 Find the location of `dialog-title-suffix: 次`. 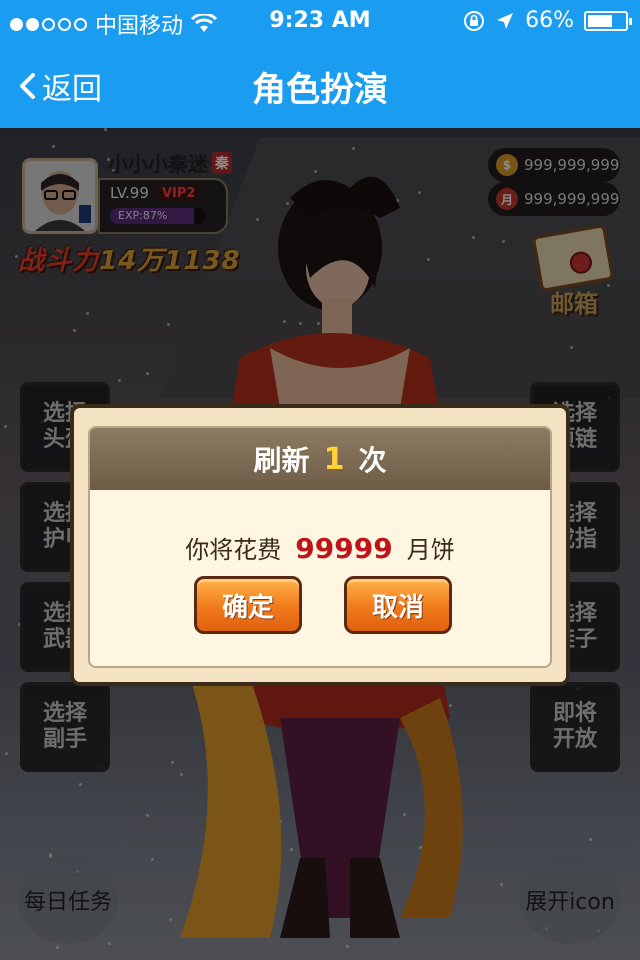

dialog-title-suffix: 次 is located at coordinates (372, 460).